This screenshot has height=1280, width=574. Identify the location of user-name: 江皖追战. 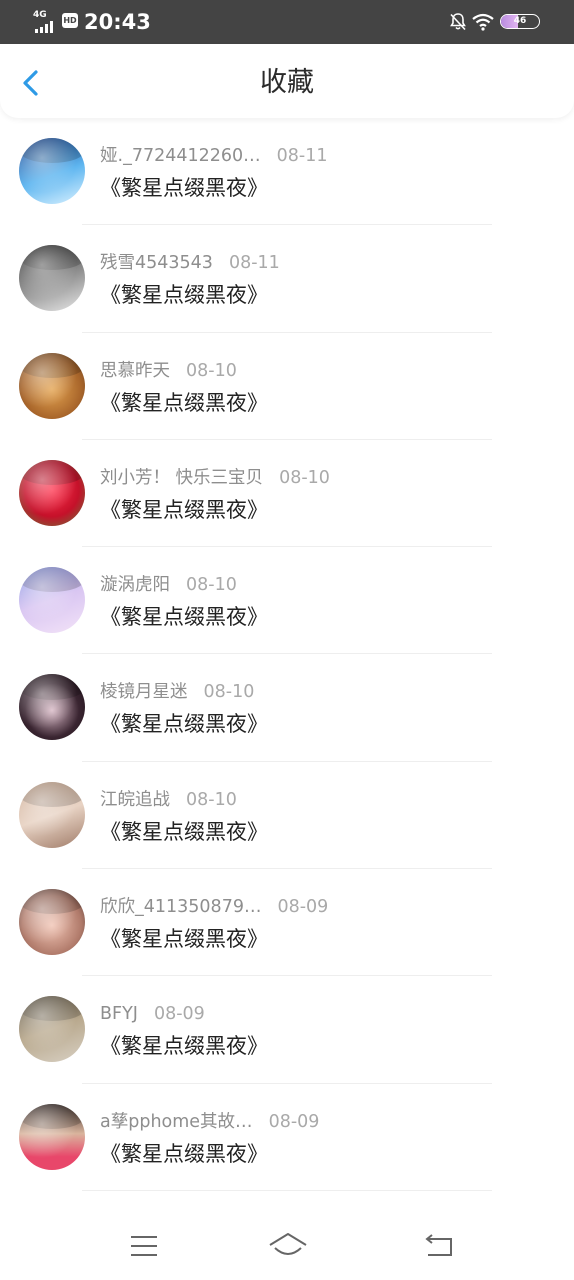
(135, 800).